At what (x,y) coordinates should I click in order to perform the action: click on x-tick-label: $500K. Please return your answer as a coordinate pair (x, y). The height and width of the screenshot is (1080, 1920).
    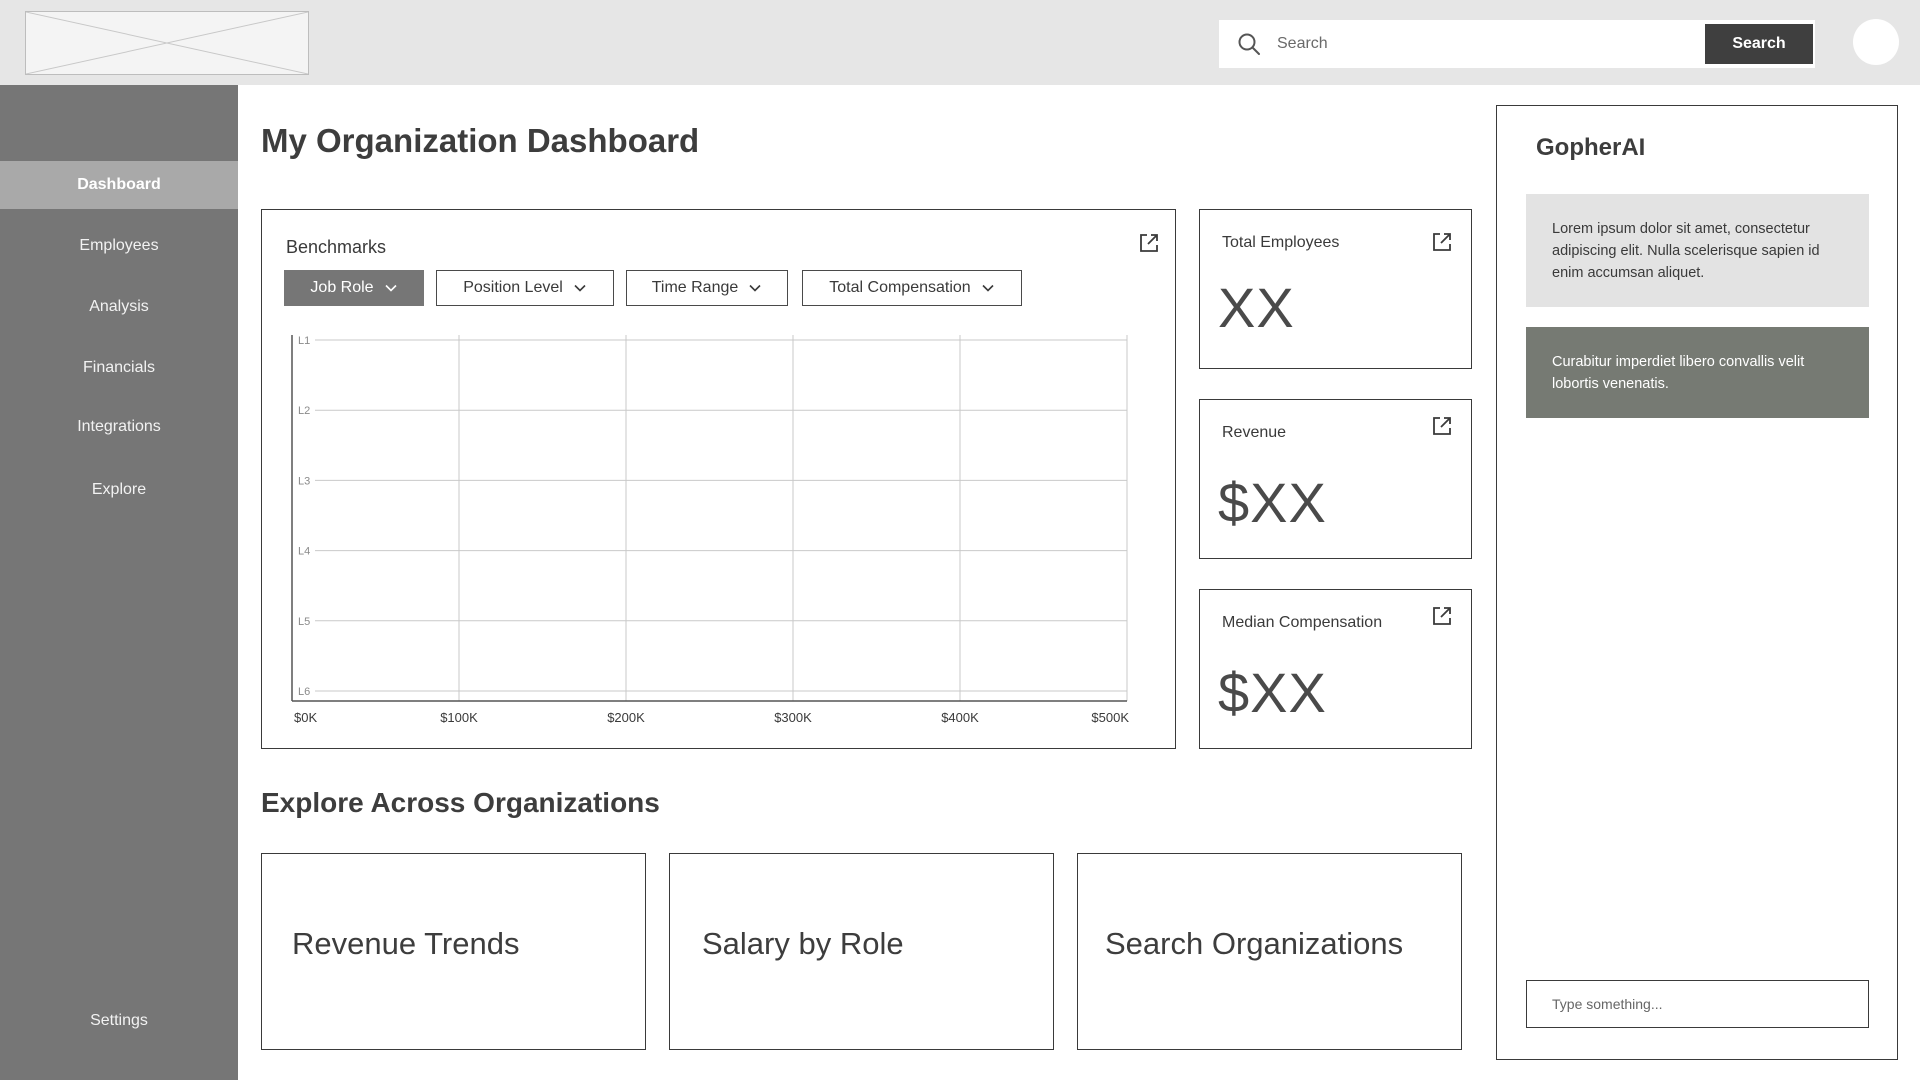
    Looking at the image, I should click on (1110, 717).